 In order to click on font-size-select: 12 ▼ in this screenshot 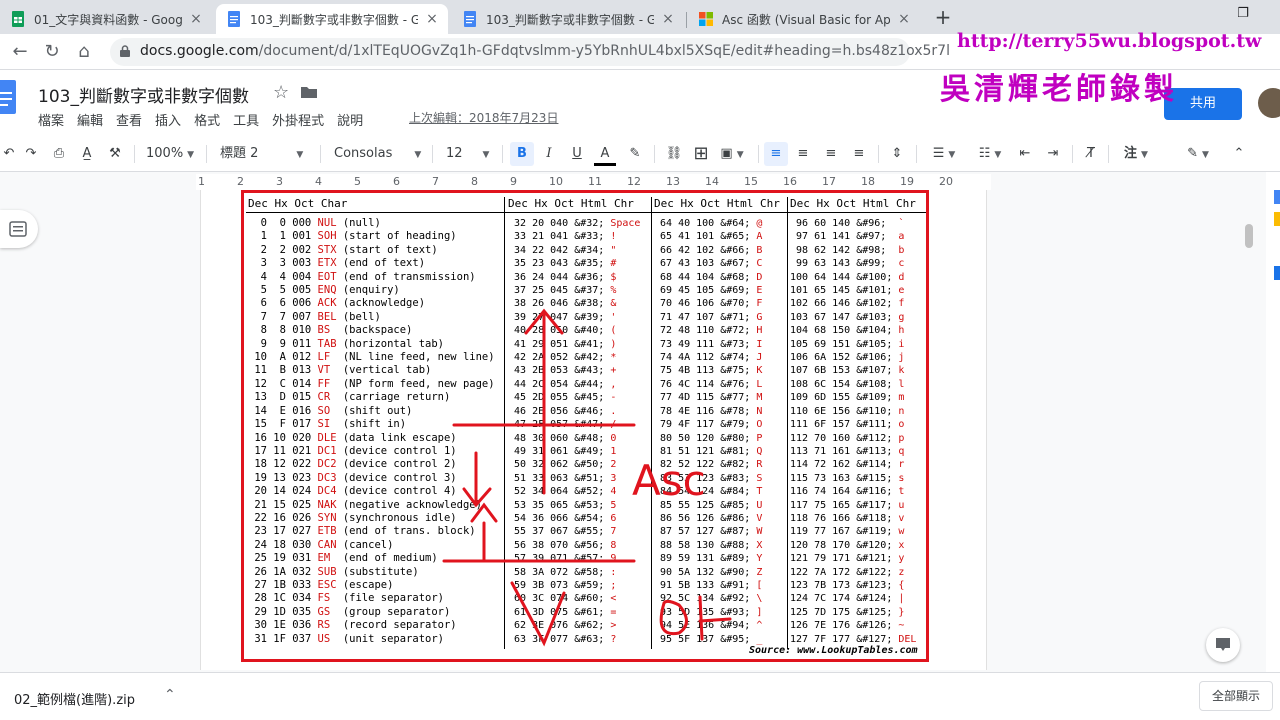, I will do `click(472, 154)`.